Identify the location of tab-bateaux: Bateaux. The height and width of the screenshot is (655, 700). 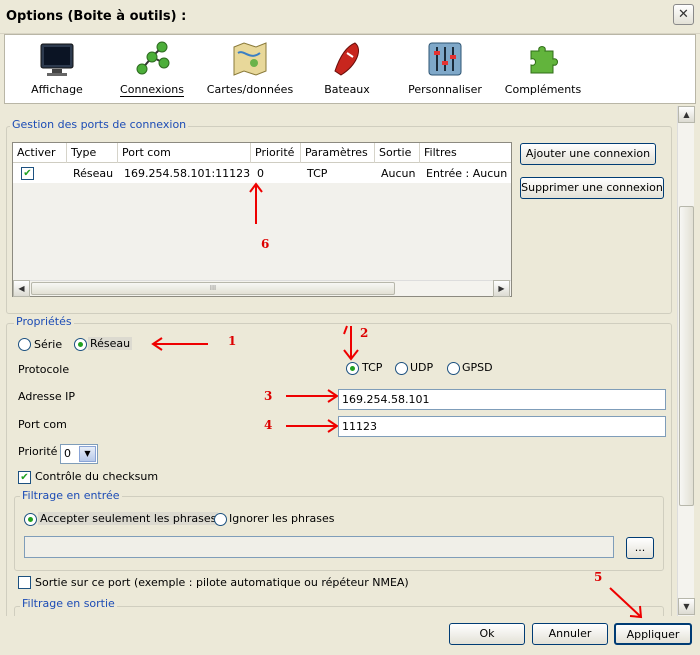
(347, 70).